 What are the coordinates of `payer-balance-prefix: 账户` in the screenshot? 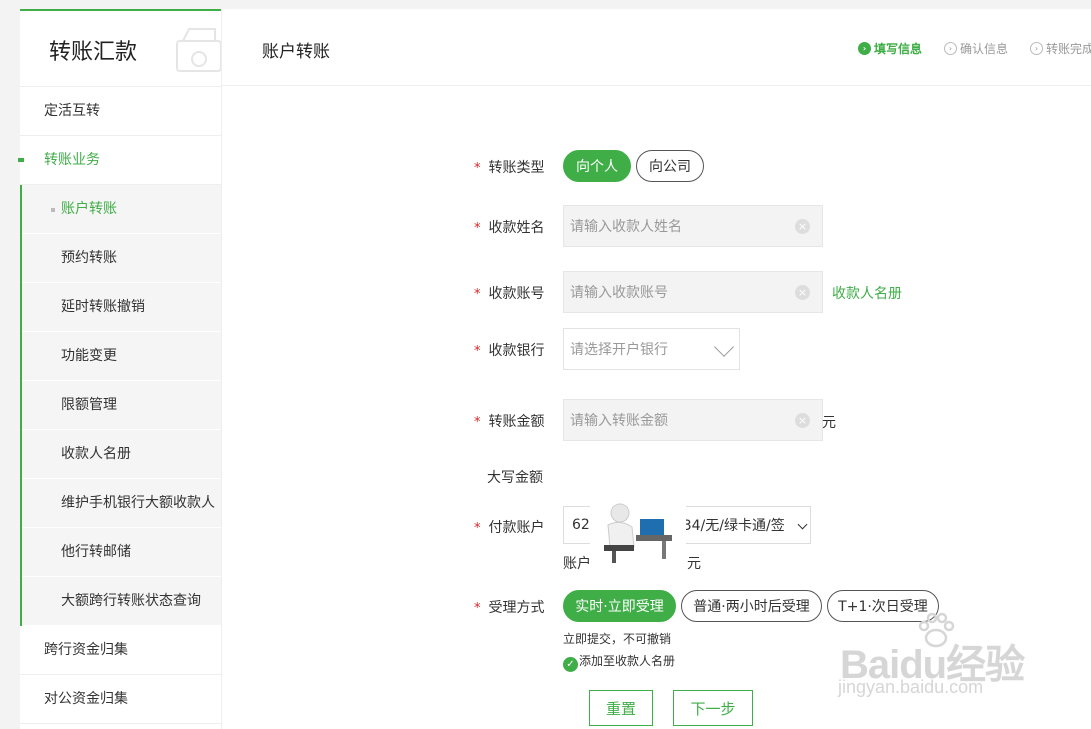 It's located at (577, 564).